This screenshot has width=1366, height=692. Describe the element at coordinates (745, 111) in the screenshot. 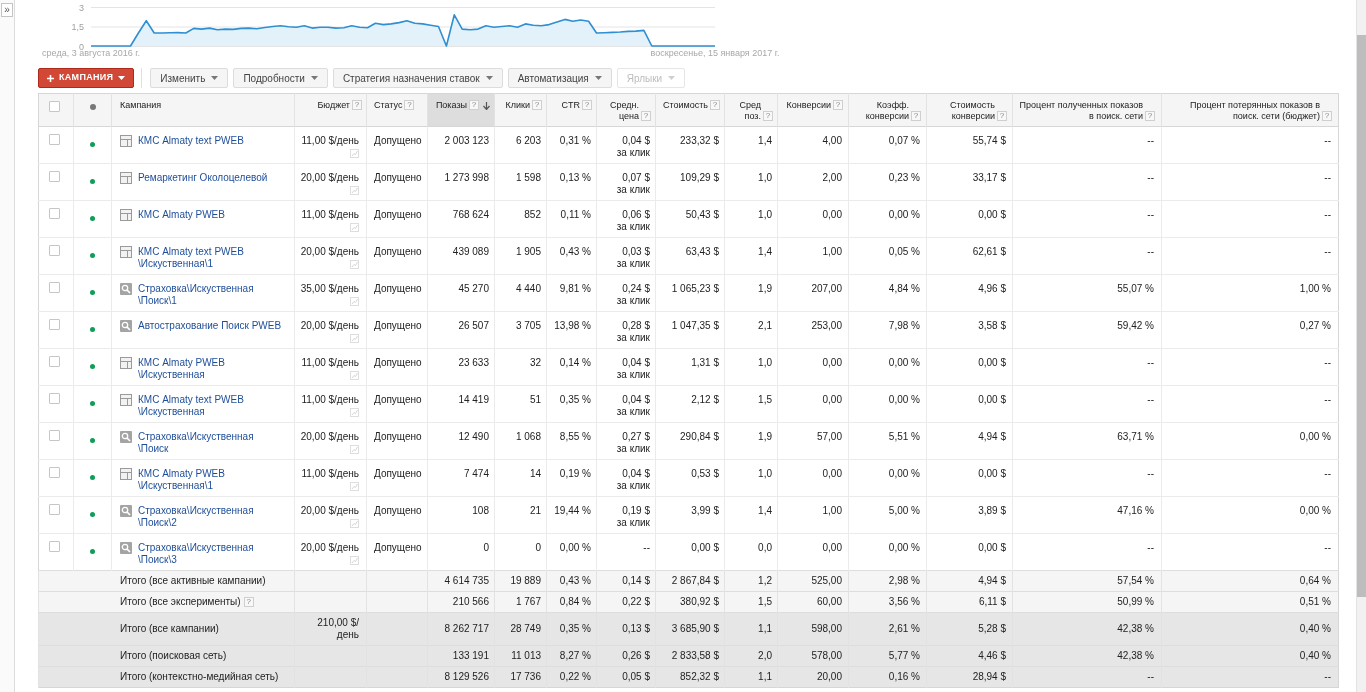

I see `column-header: Сред поз.` at that location.